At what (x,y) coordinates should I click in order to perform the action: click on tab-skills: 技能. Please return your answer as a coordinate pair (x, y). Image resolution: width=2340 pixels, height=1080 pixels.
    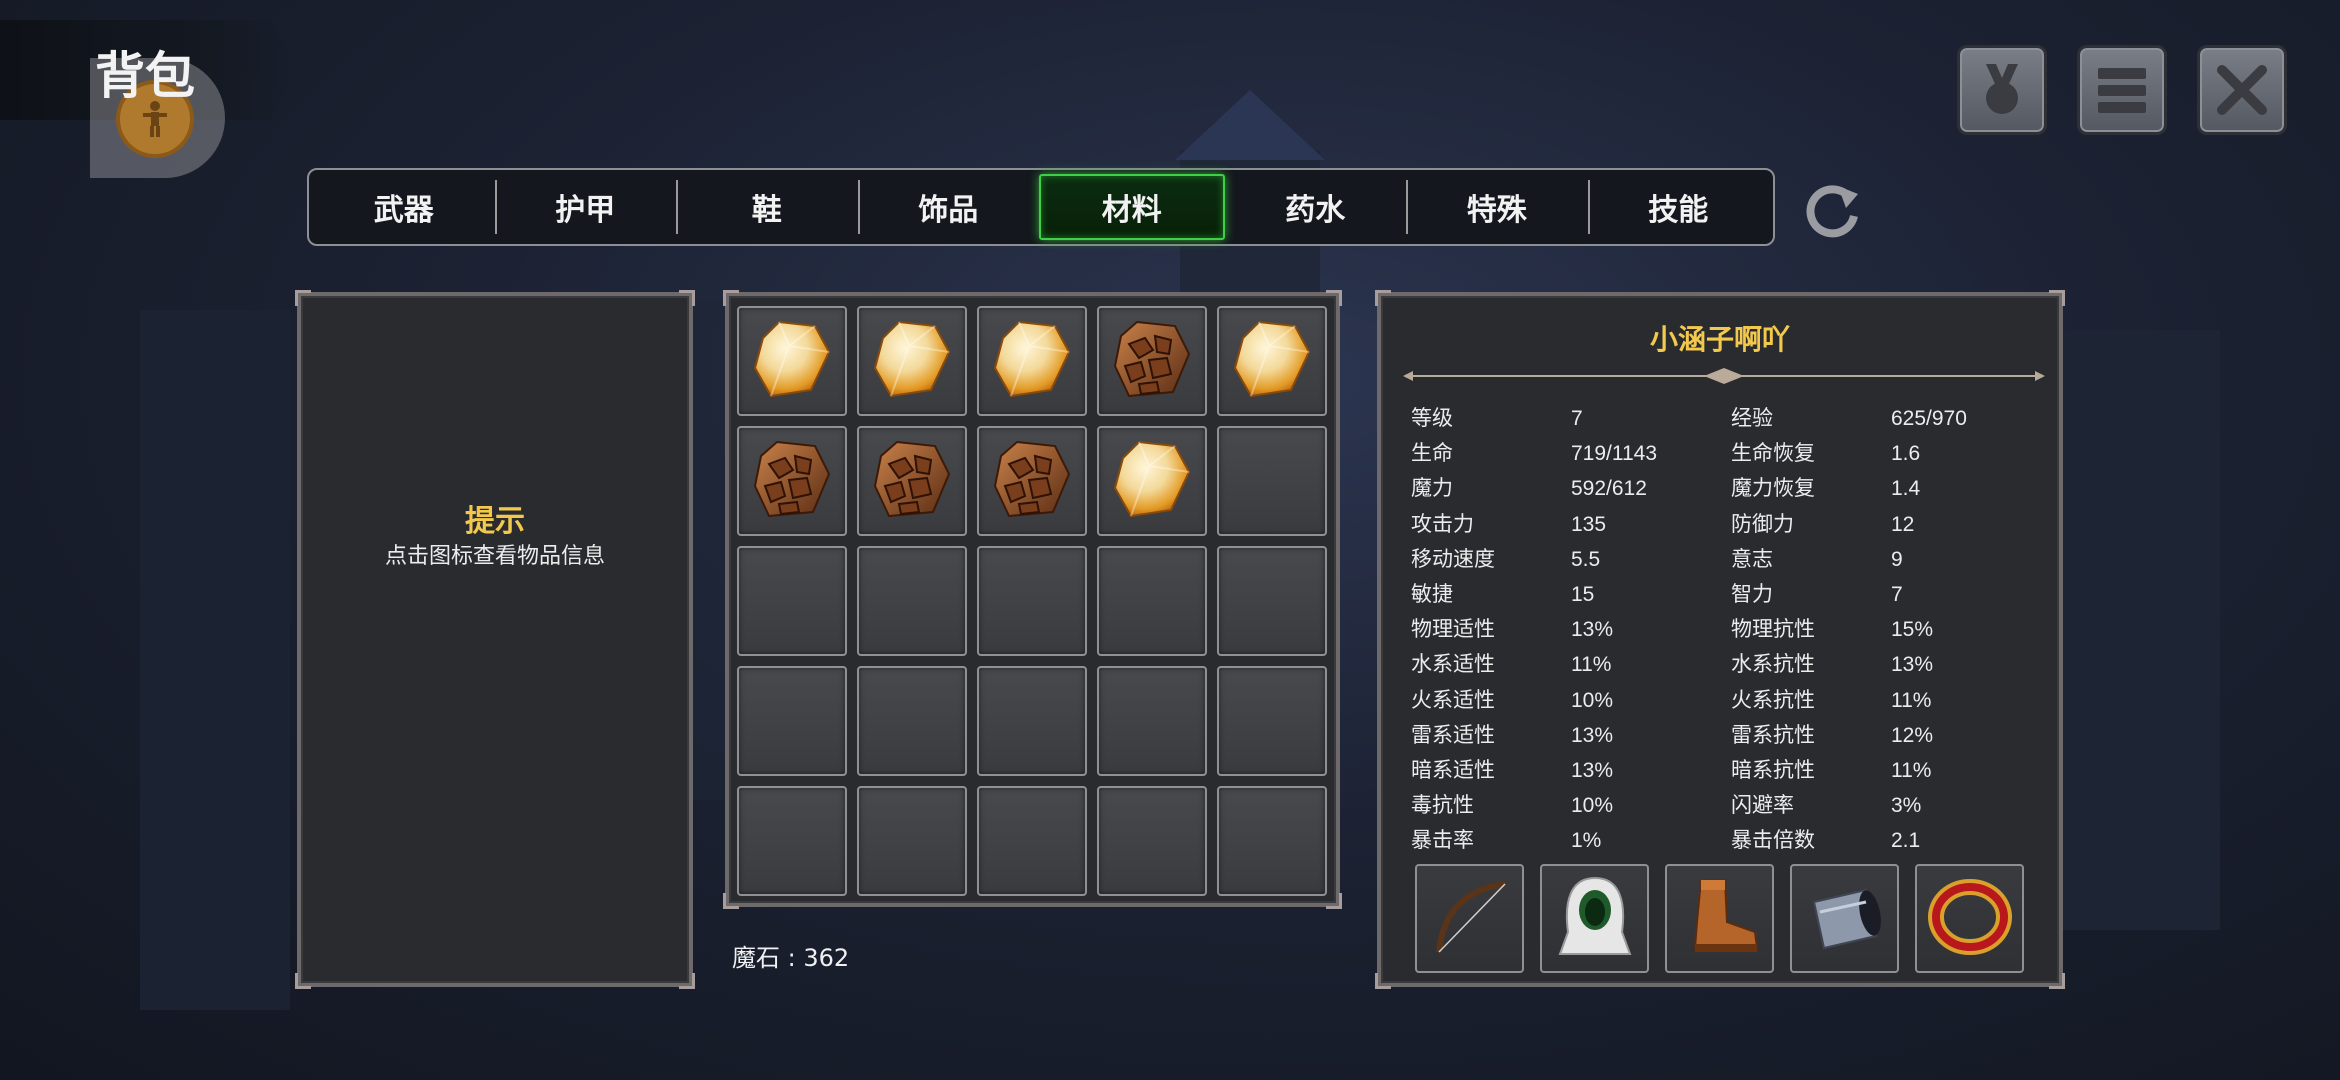
    Looking at the image, I should click on (1678, 207).